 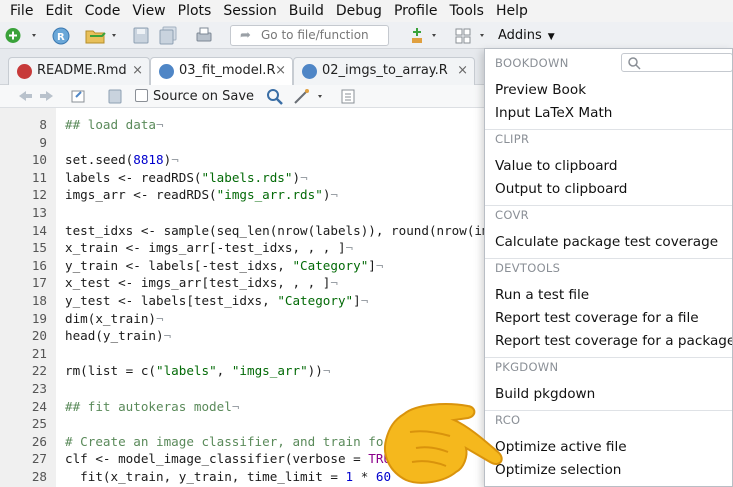 What do you see at coordinates (416, 11) in the screenshot?
I see `menu-profile: Profile` at bounding box center [416, 11].